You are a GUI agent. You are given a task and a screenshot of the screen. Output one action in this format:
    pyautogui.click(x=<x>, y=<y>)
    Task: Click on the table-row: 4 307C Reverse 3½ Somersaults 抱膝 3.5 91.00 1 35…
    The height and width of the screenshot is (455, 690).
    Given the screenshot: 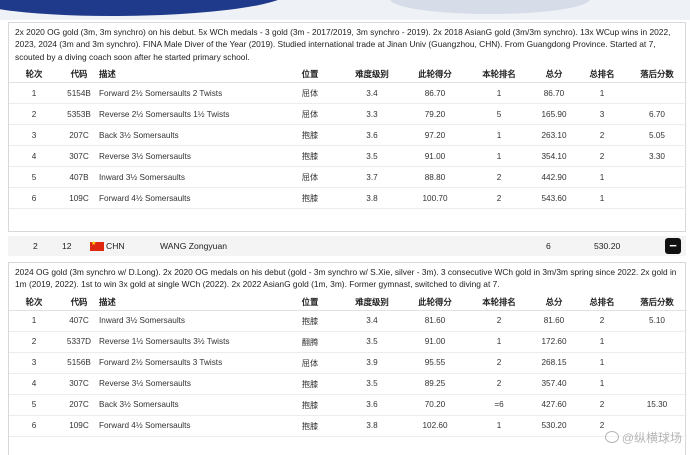 What is the action you would take?
    pyautogui.click(x=348, y=156)
    